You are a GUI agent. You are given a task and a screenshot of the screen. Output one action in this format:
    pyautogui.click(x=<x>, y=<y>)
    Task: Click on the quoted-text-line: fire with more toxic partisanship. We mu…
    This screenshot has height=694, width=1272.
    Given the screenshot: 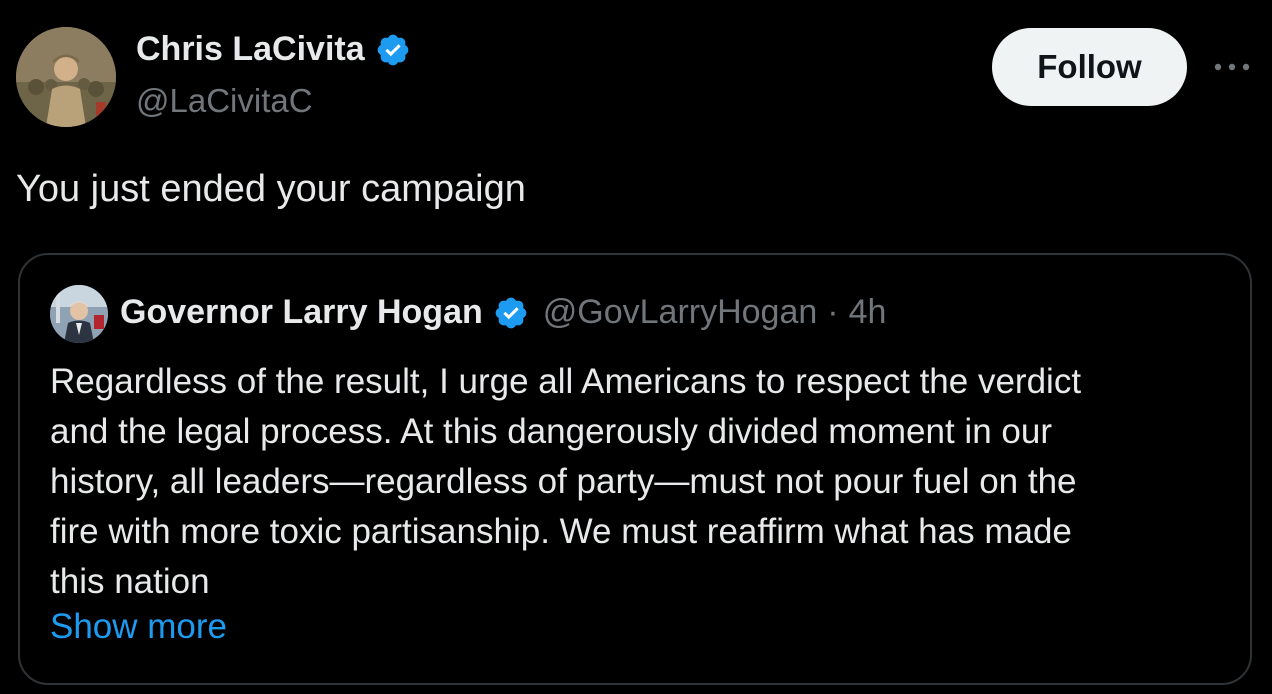 What is the action you would take?
    pyautogui.click(x=561, y=531)
    